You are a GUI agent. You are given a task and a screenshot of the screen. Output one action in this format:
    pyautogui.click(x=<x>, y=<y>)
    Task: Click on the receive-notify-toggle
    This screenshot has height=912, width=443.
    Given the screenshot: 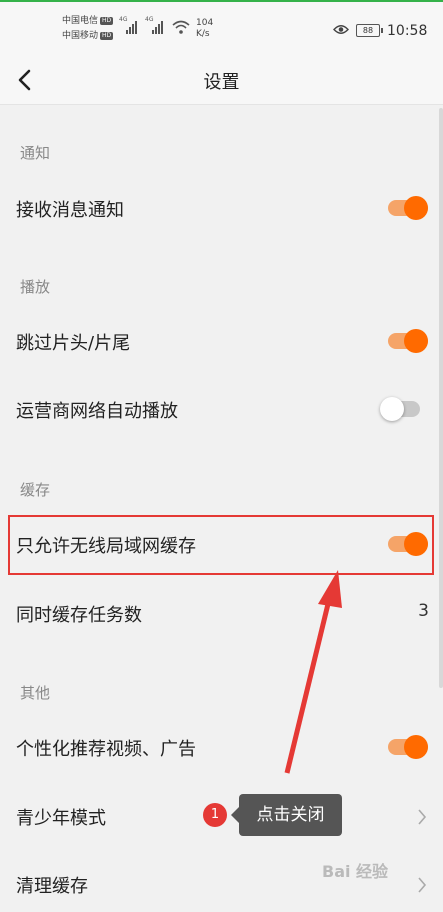 What is the action you would take?
    pyautogui.click(x=408, y=208)
    